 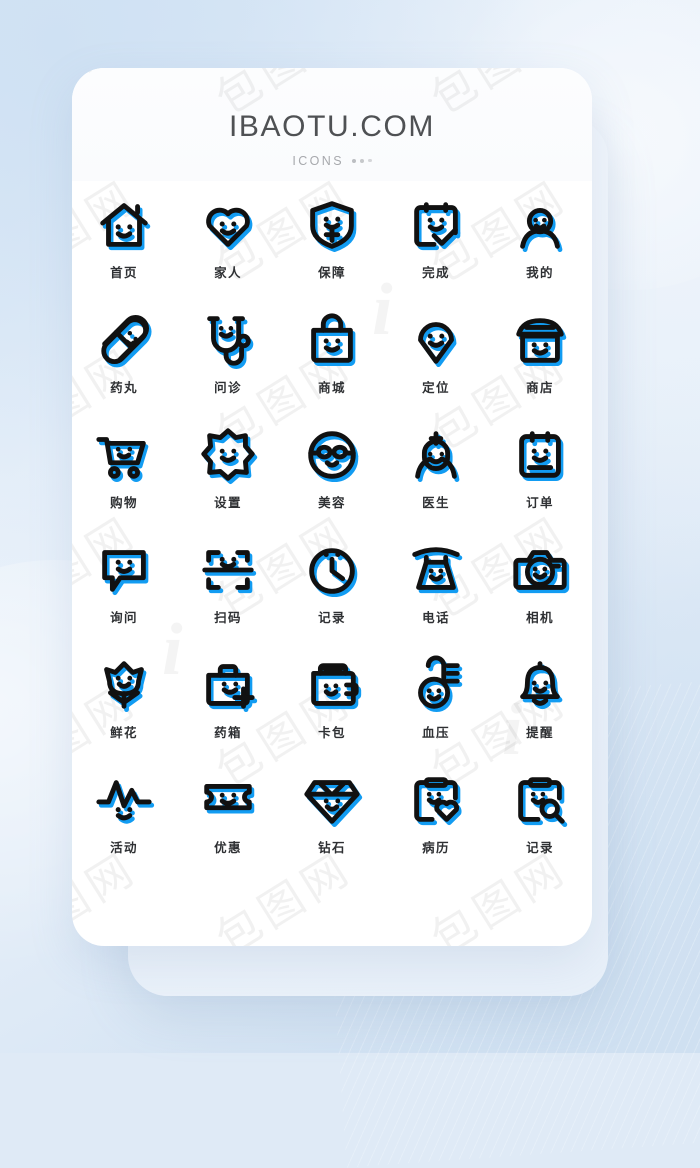 I want to click on icon-label: 美容, so click(x=332, y=503).